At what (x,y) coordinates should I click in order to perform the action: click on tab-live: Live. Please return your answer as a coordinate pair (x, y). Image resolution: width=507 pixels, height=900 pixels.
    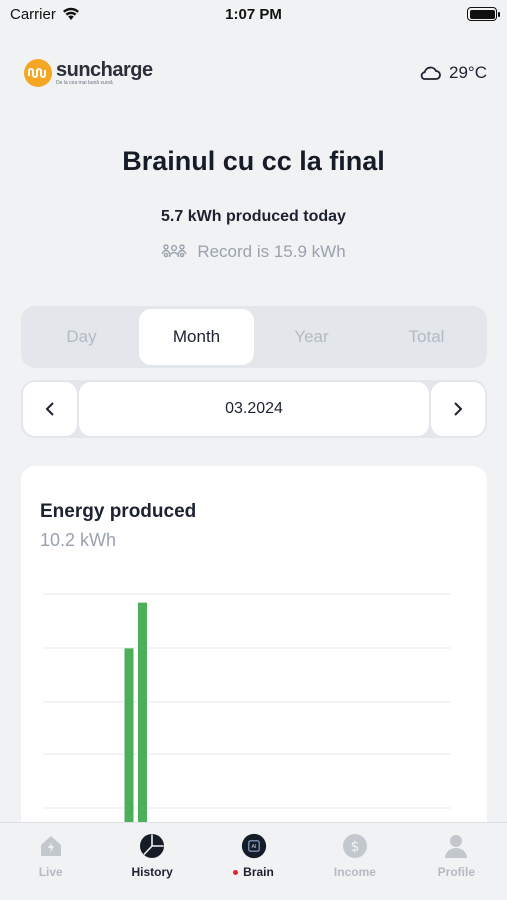
    Looking at the image, I should click on (50, 861).